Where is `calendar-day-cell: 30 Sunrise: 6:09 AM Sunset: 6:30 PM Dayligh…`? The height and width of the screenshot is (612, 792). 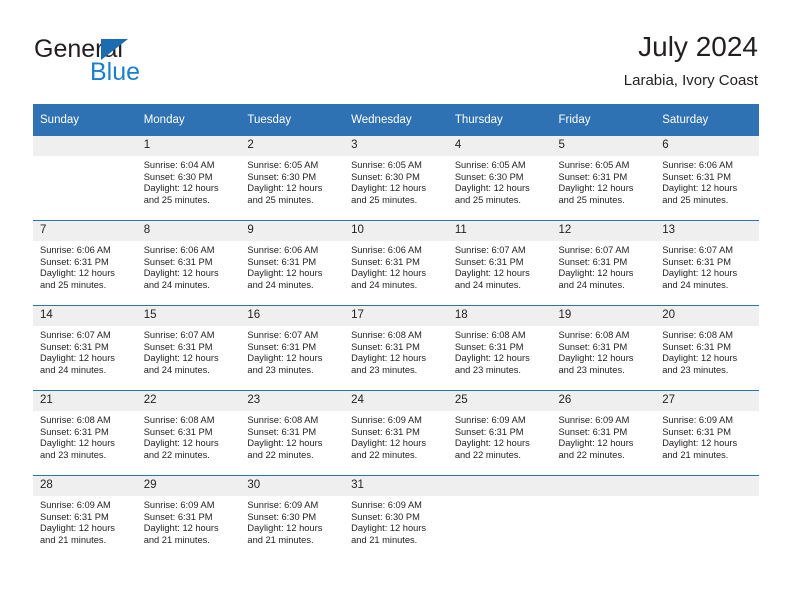 calendar-day-cell: 30 Sunrise: 6:09 AM Sunset: 6:30 PM Dayligh… is located at coordinates (292, 517).